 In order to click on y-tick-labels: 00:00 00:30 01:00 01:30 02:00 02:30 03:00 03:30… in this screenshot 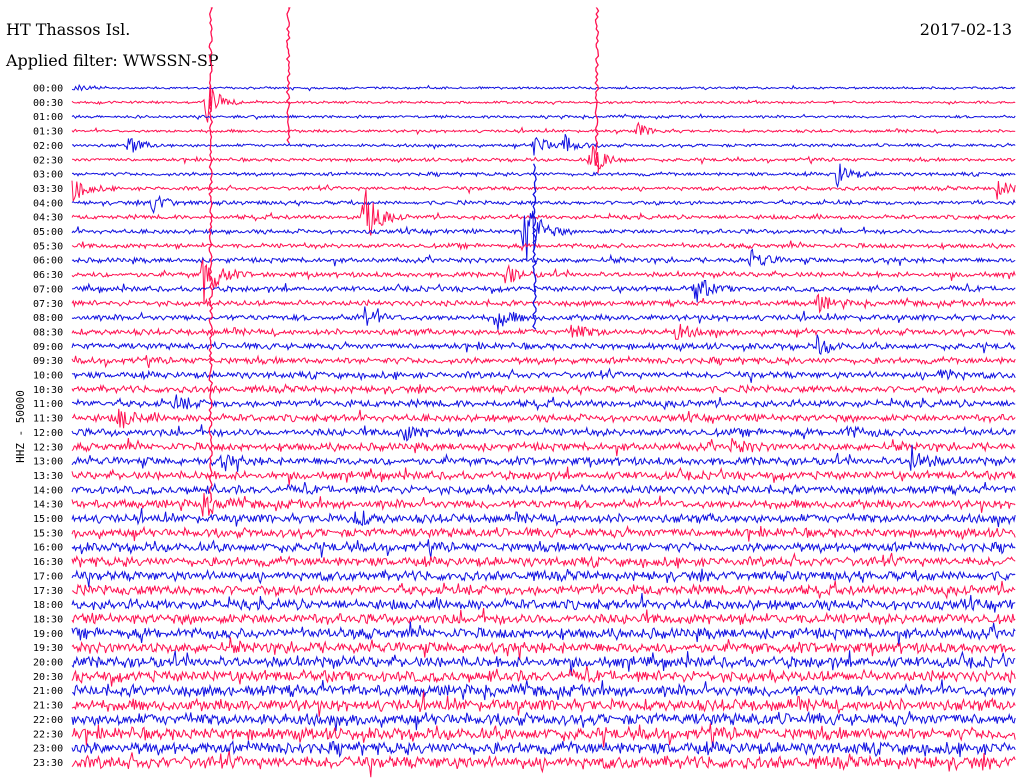, I will do `click(48, 426)`.